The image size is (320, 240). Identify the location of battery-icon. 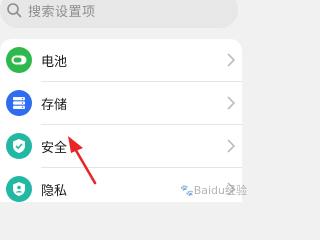
(19, 60).